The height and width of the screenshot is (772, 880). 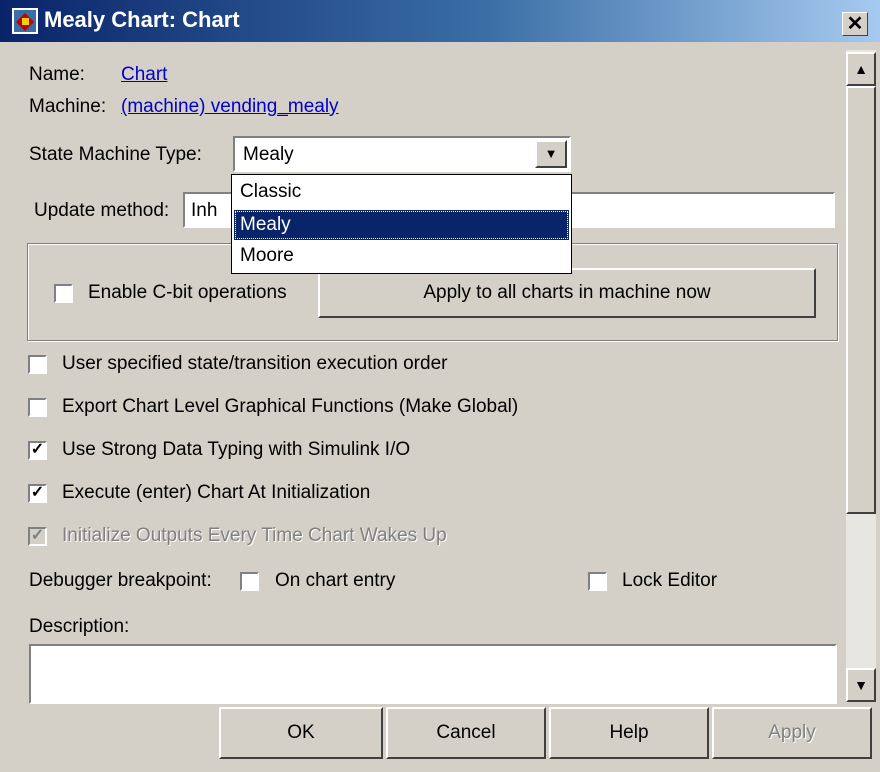 I want to click on window-title: Mealy Chart: Chart, so click(x=142, y=19).